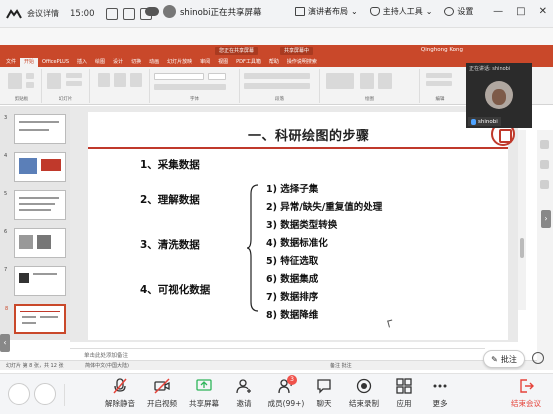 The width and height of the screenshot is (553, 414). What do you see at coordinates (404, 386) in the screenshot?
I see `apps-icon` at bounding box center [404, 386].